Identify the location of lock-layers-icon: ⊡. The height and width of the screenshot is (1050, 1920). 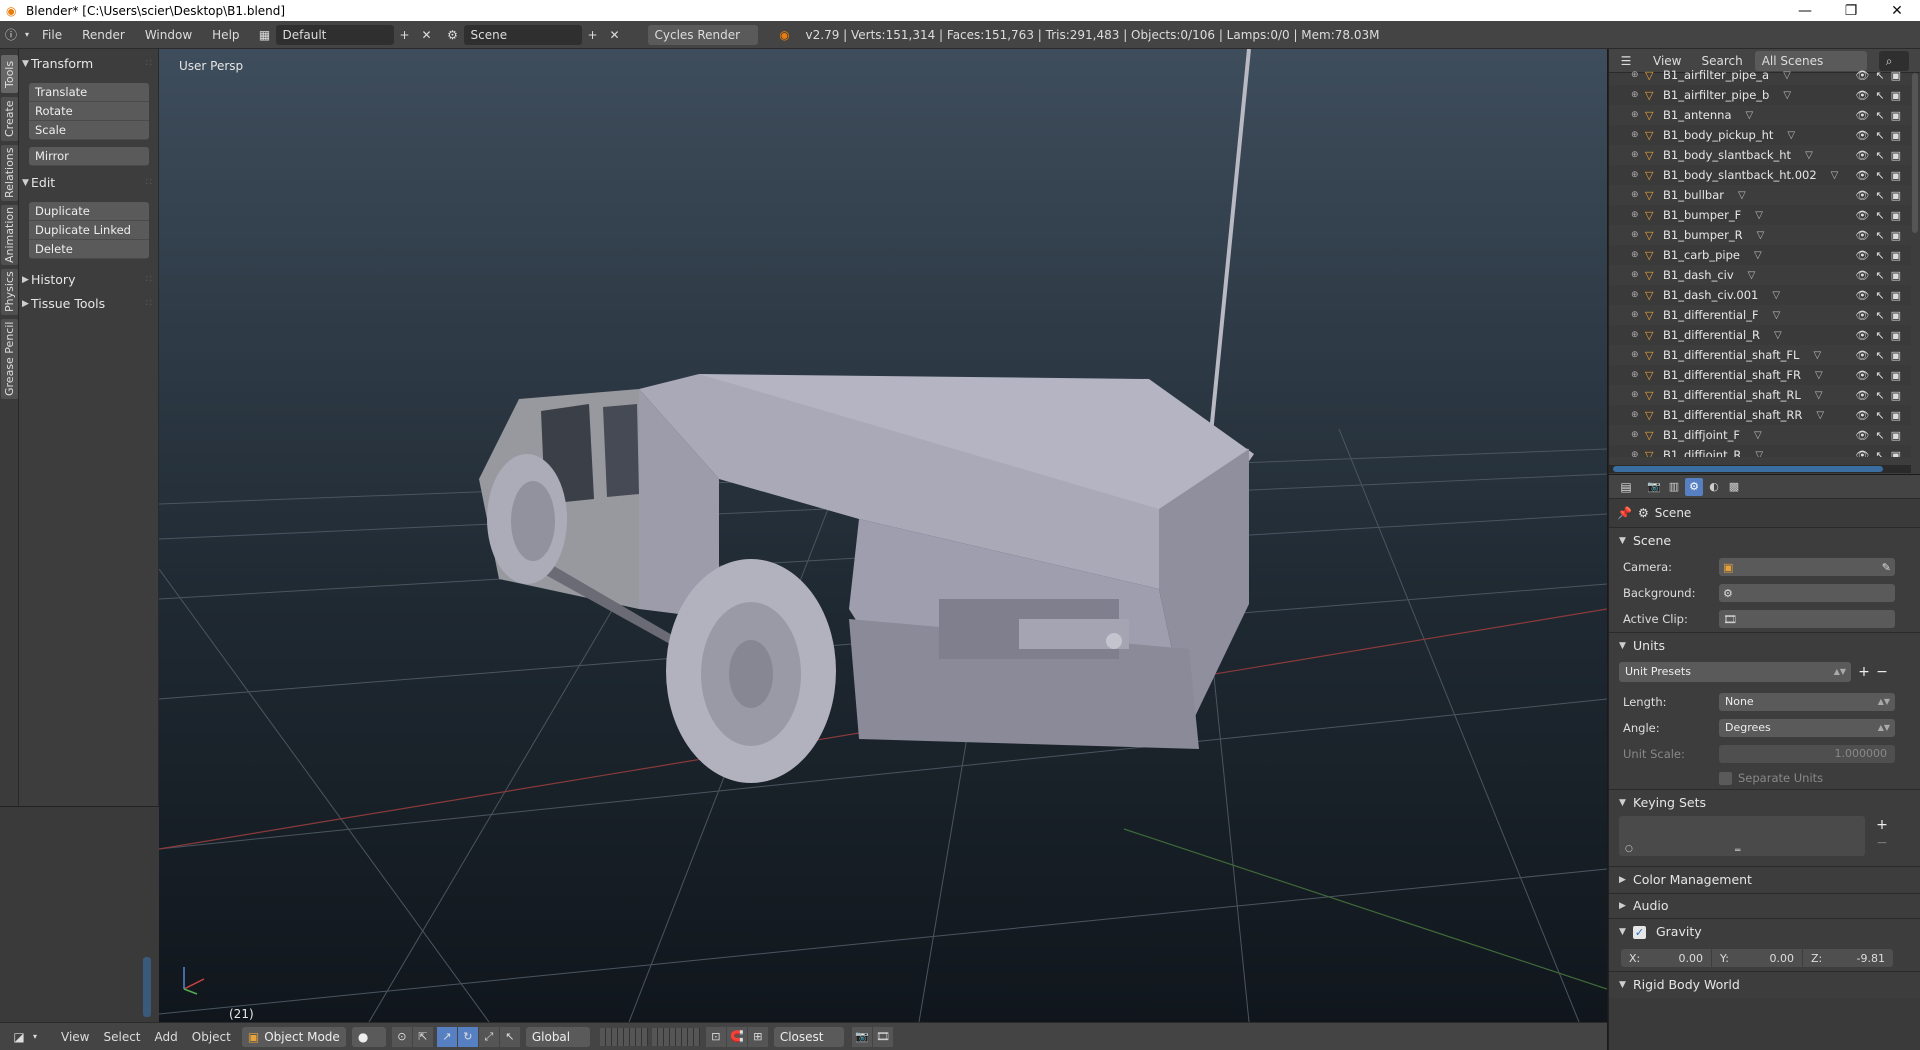
(715, 1036).